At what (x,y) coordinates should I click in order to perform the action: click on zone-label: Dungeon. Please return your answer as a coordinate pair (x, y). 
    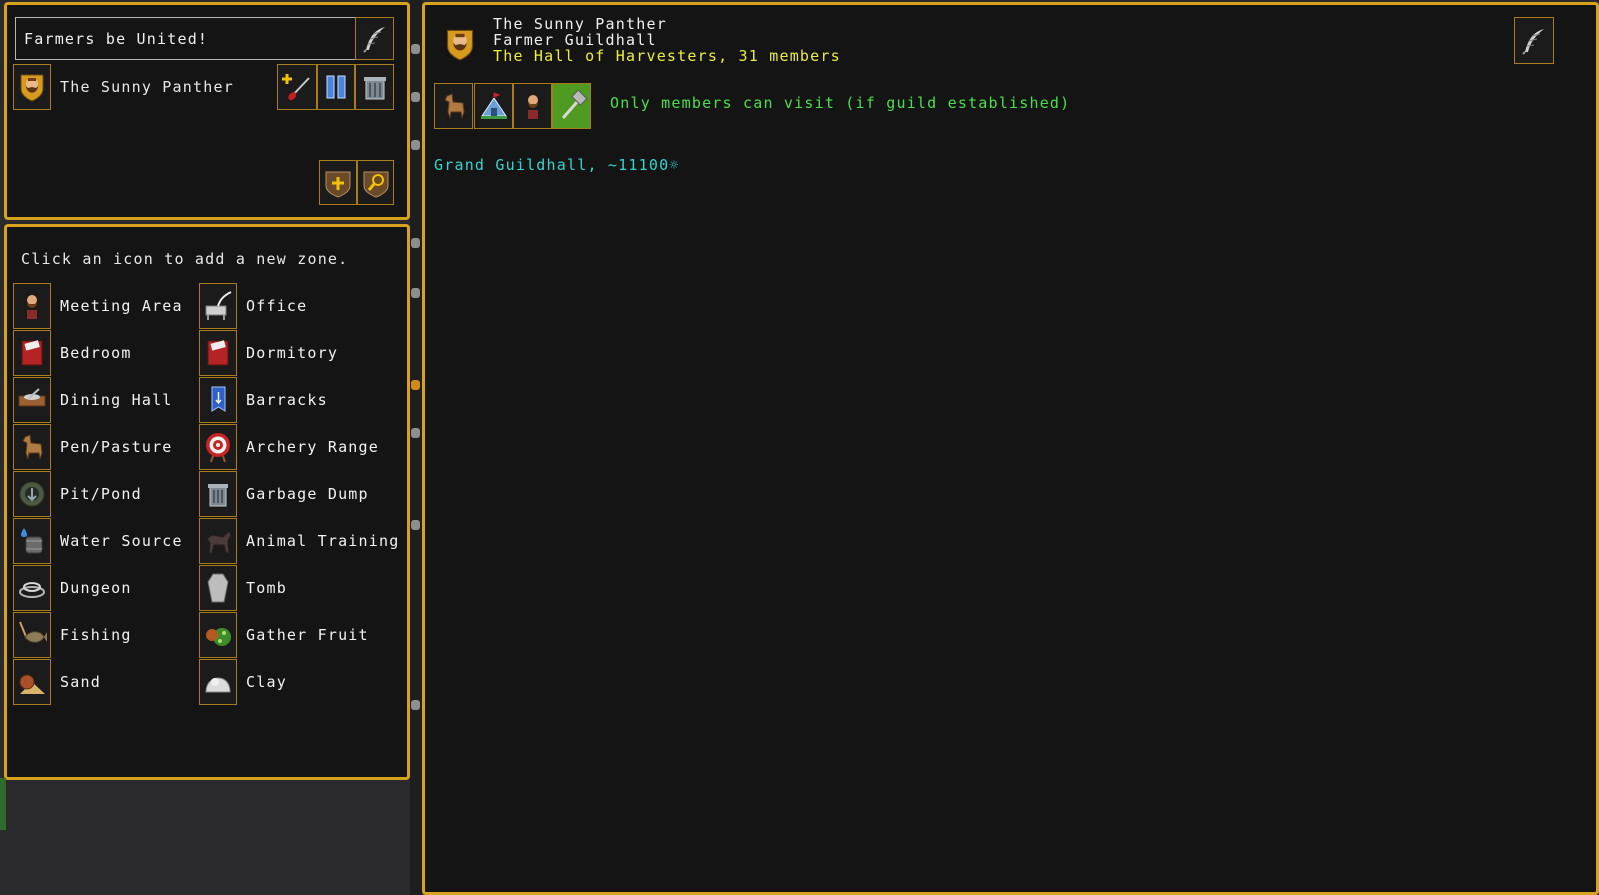
    Looking at the image, I should click on (96, 588).